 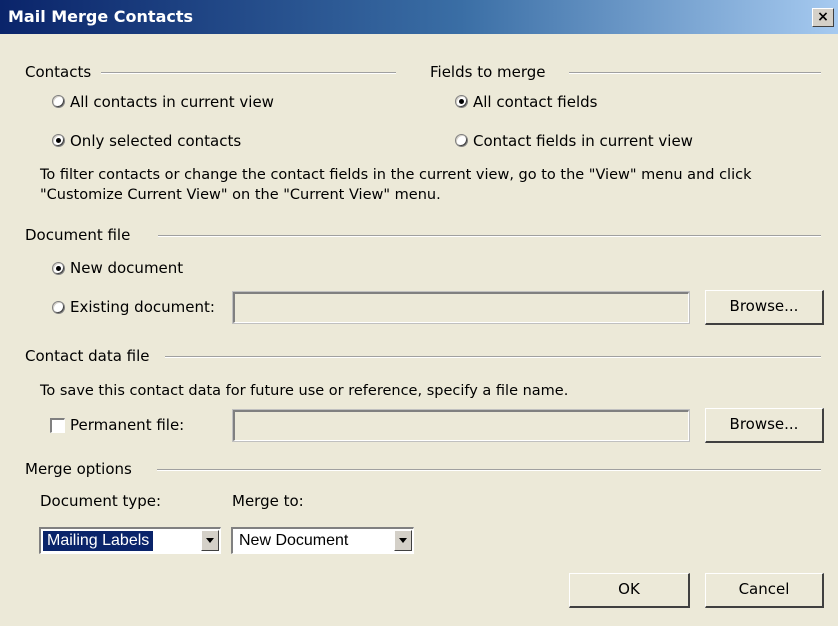 I want to click on document-type-select: Mailing Labels, so click(x=130, y=540).